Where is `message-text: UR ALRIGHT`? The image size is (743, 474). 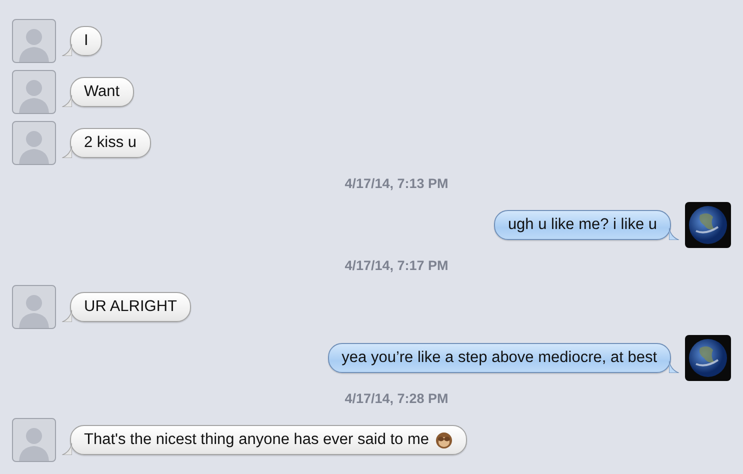
message-text: UR ALRIGHT is located at coordinates (131, 307).